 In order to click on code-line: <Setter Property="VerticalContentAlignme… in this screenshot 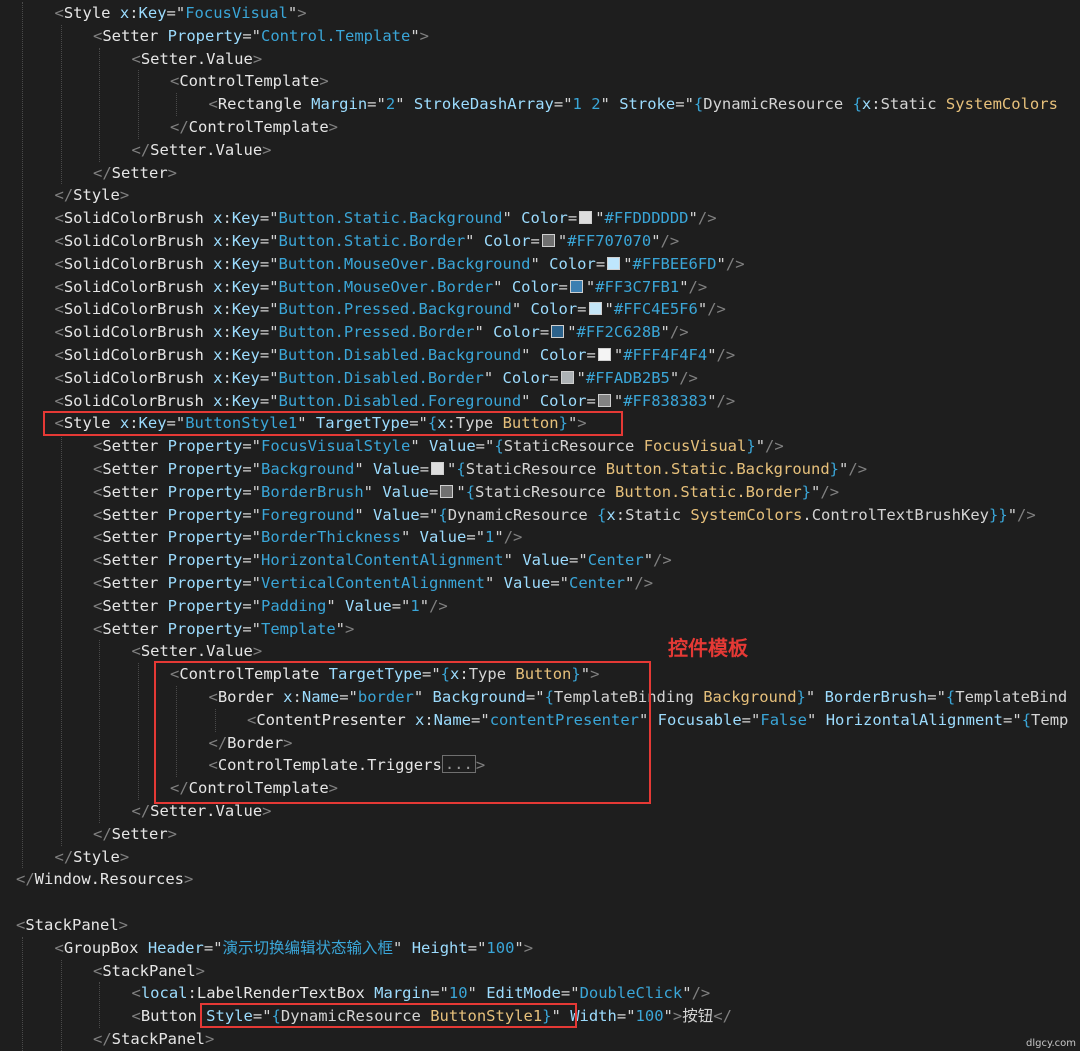, I will do `click(373, 583)`.